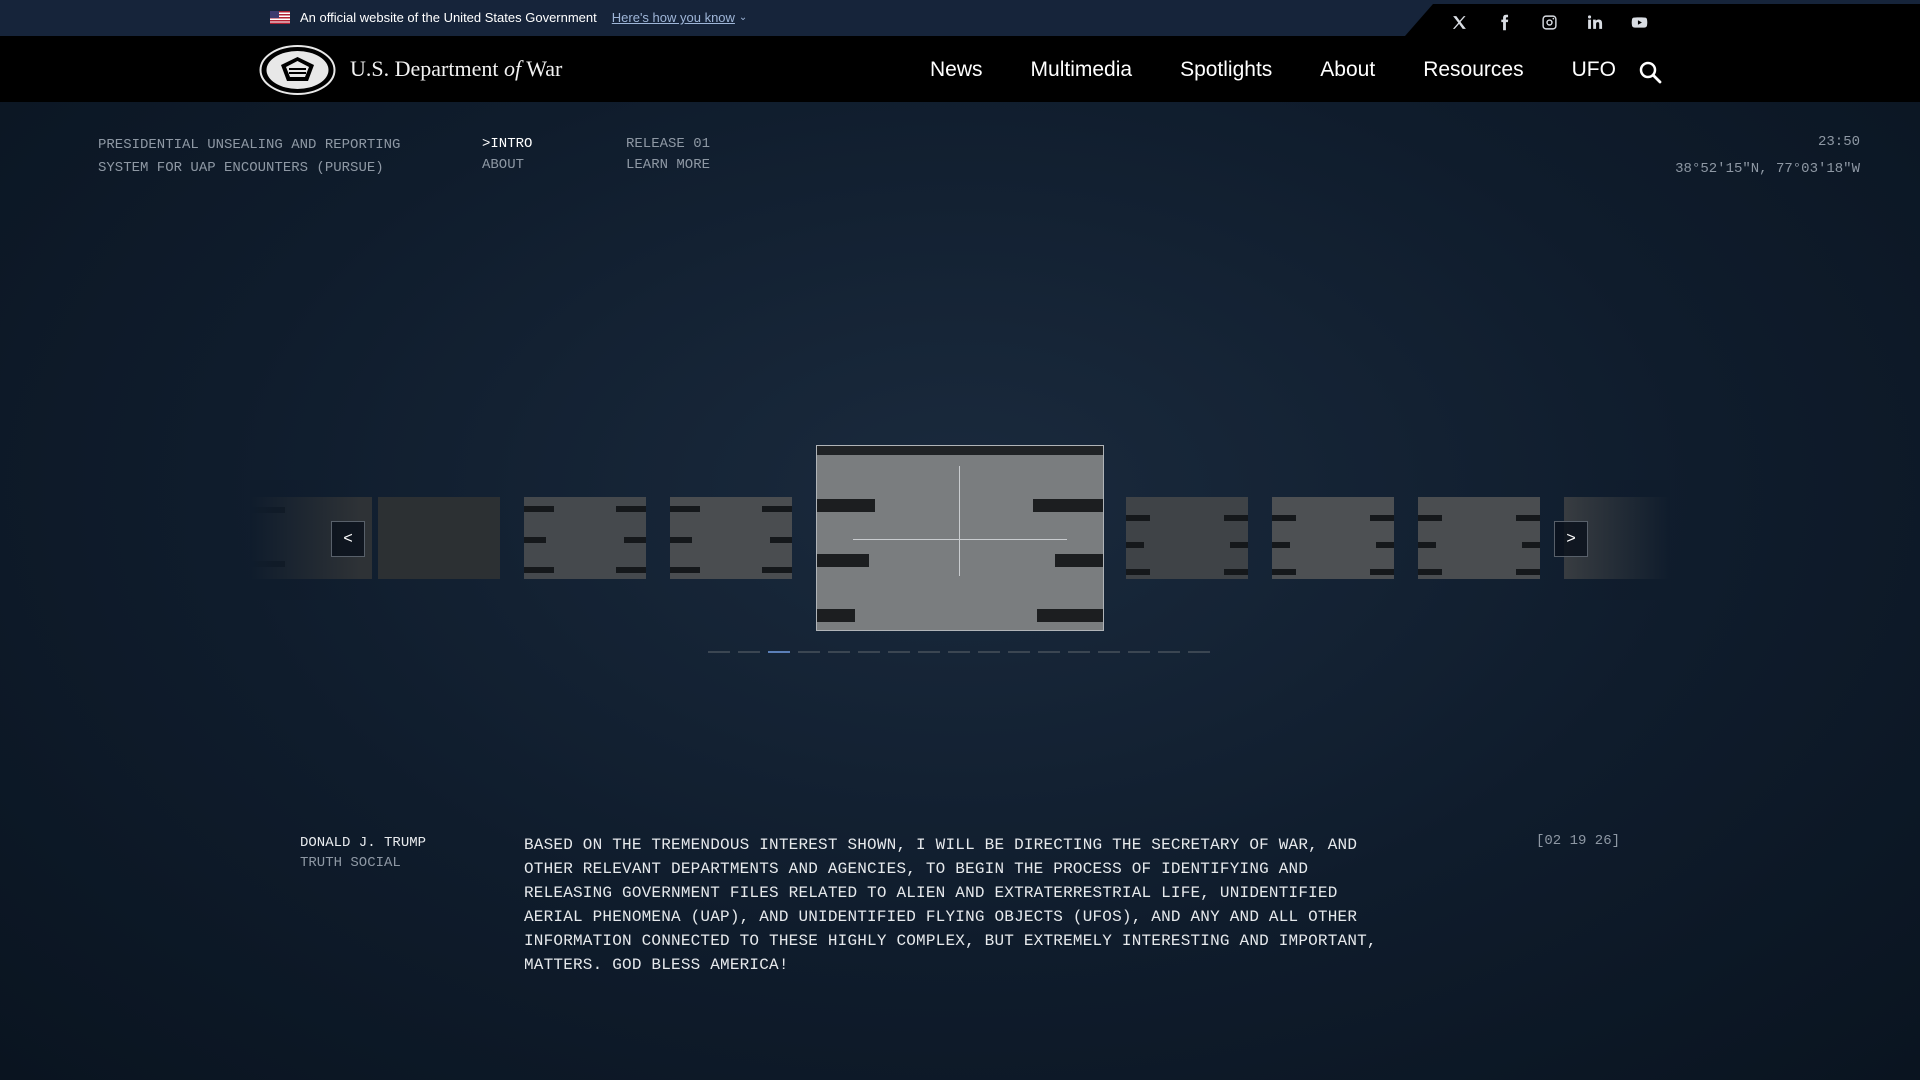 The height and width of the screenshot is (1080, 1920). I want to click on linkedin-icon, so click(1594, 22).